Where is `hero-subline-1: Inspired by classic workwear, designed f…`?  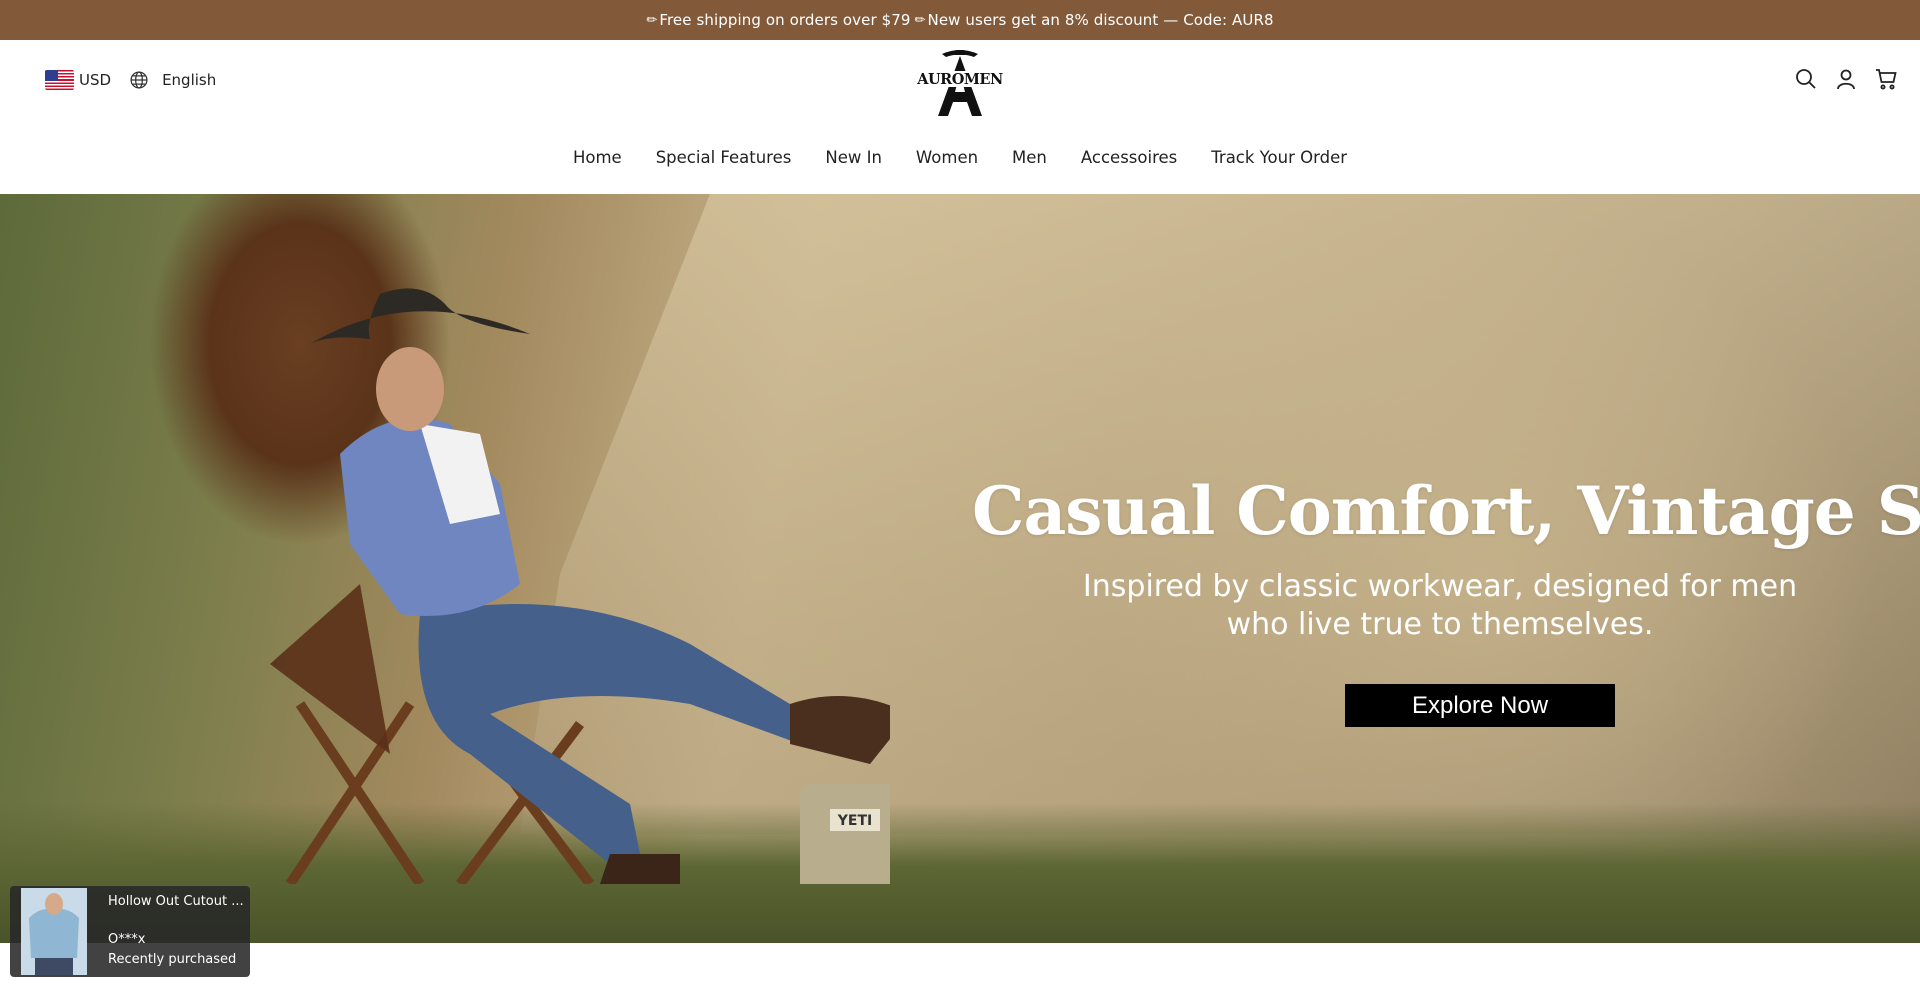
hero-subline-1: Inspired by classic workwear, designed f… is located at coordinates (1440, 586).